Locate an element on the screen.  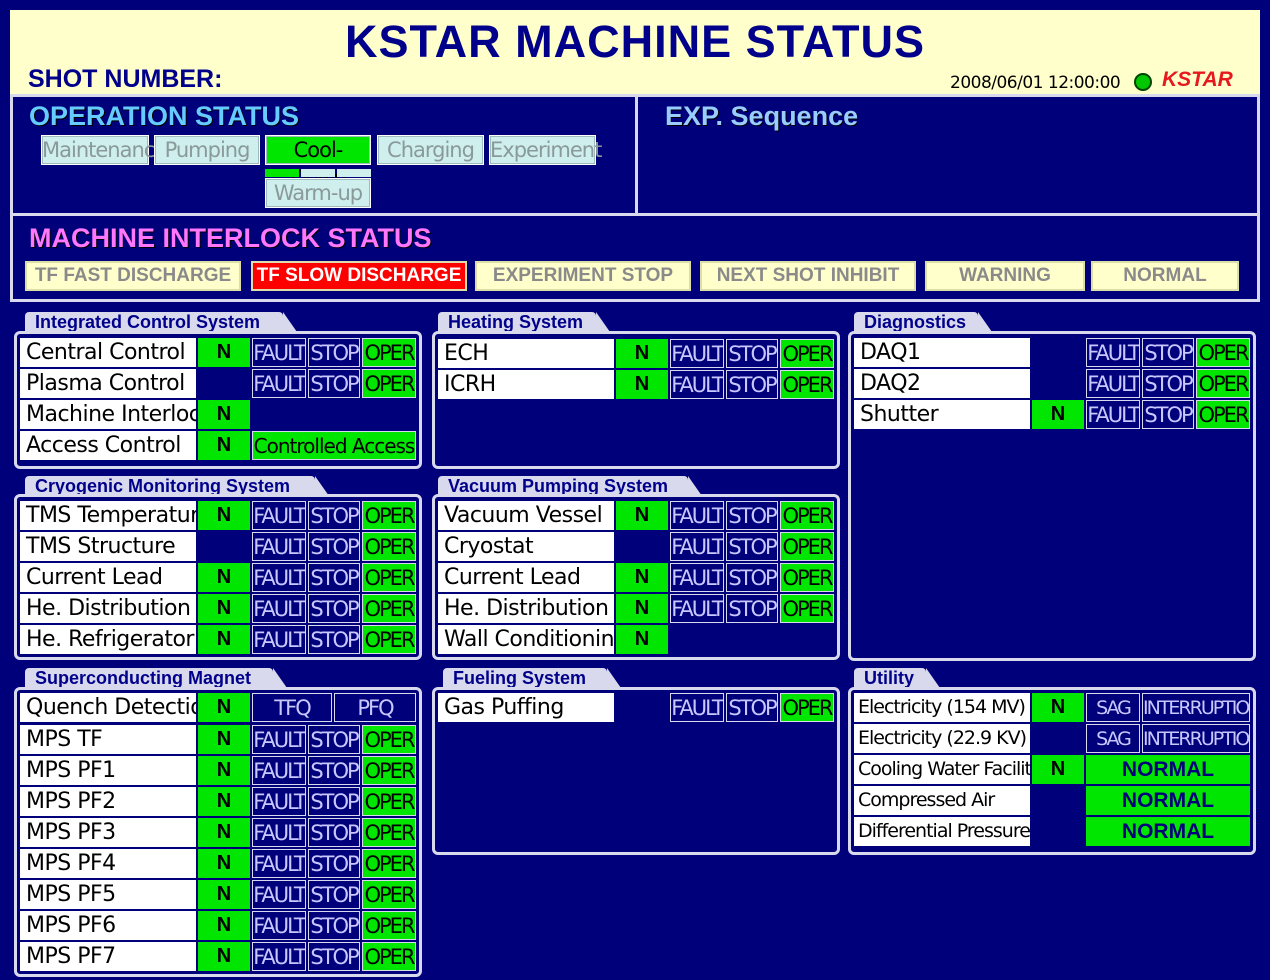
interlock-status-title: MACHINE INTERLOCK STATUS is located at coordinates (230, 238).